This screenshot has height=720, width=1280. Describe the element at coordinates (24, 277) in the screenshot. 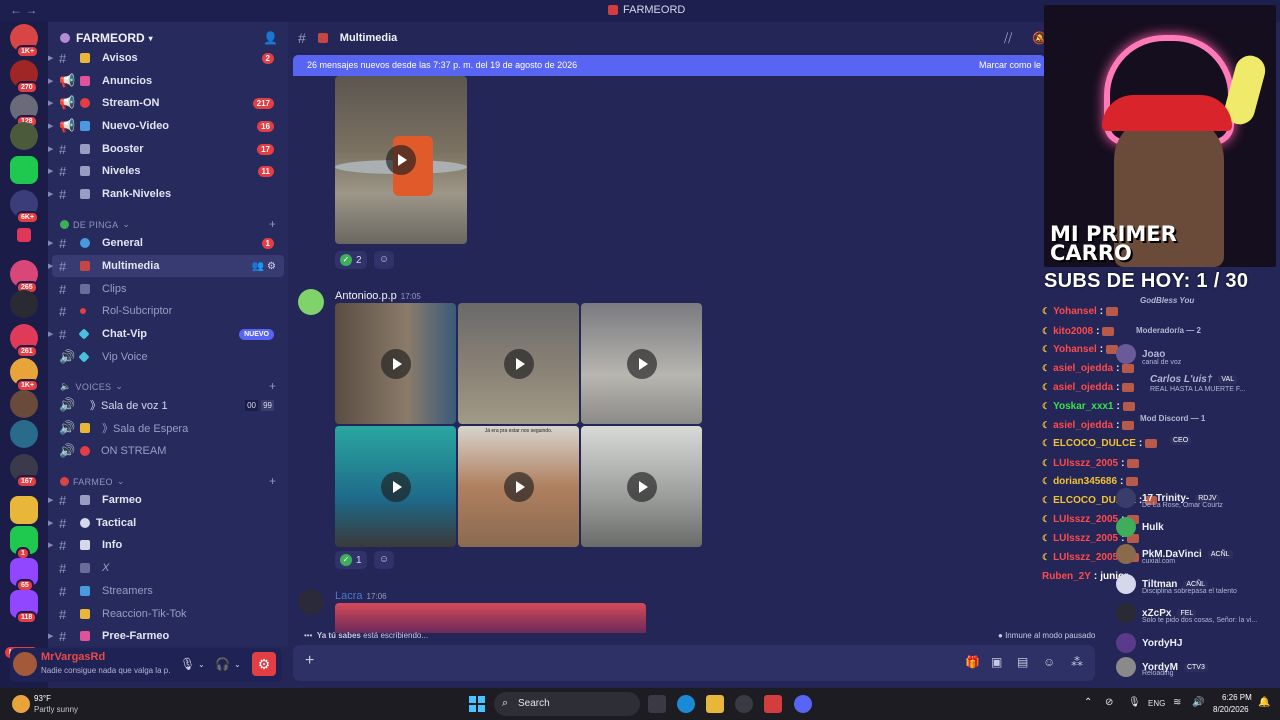

I see `server-icon: 265` at that location.